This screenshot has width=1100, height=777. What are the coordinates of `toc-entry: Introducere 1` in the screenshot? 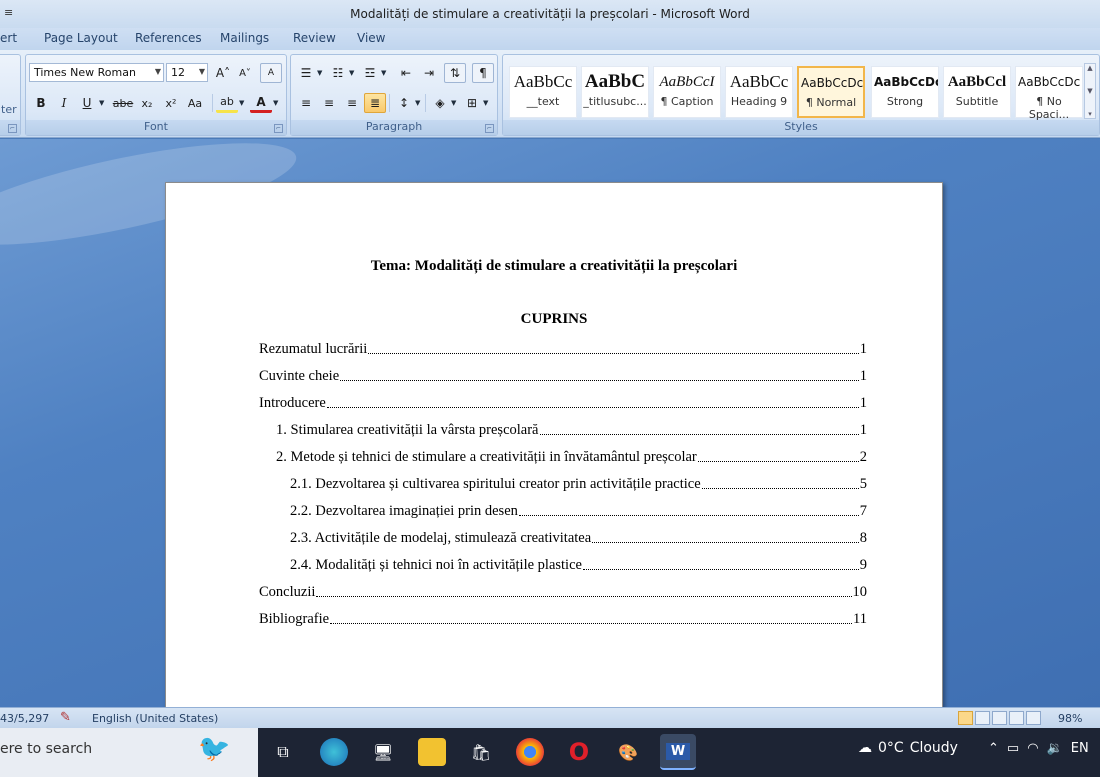 It's located at (563, 402).